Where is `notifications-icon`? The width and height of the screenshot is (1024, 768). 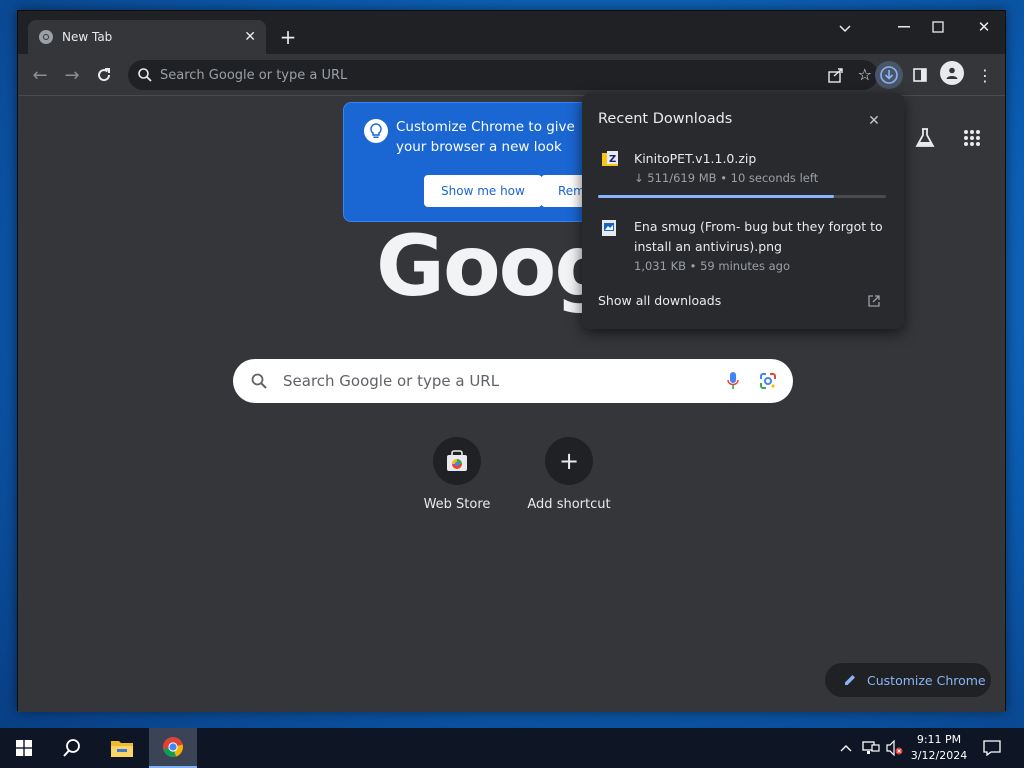
notifications-icon is located at coordinates (992, 748).